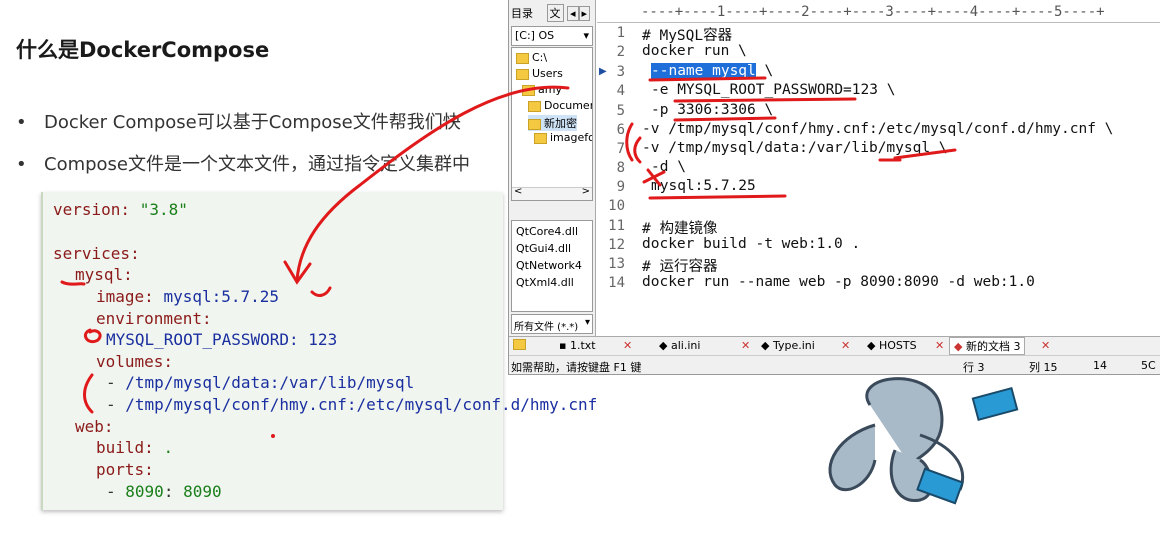  I want to click on editor-line: docker build -t web:1.0 ., so click(751, 244).